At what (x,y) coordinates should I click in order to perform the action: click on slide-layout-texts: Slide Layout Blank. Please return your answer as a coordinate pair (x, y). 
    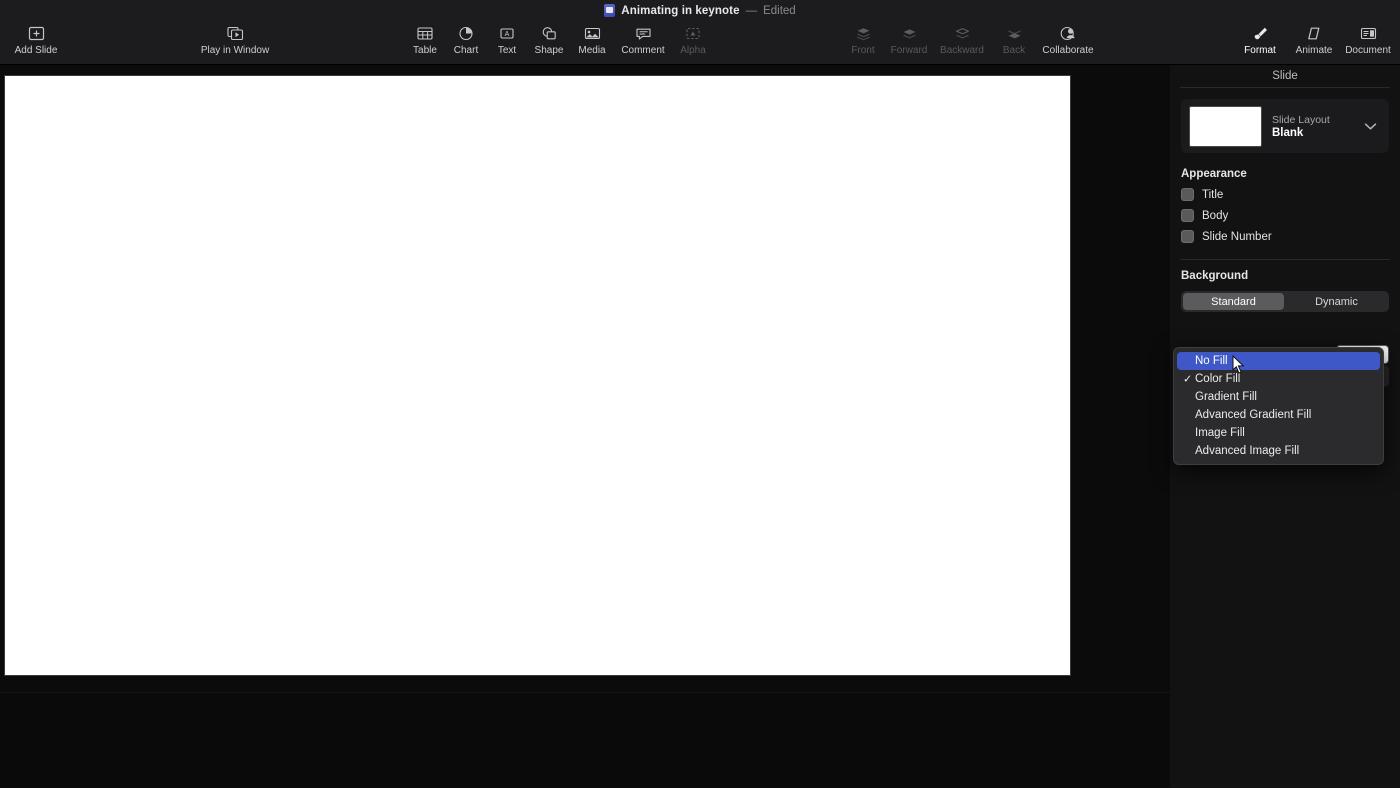
    Looking at the image, I should click on (1313, 126).